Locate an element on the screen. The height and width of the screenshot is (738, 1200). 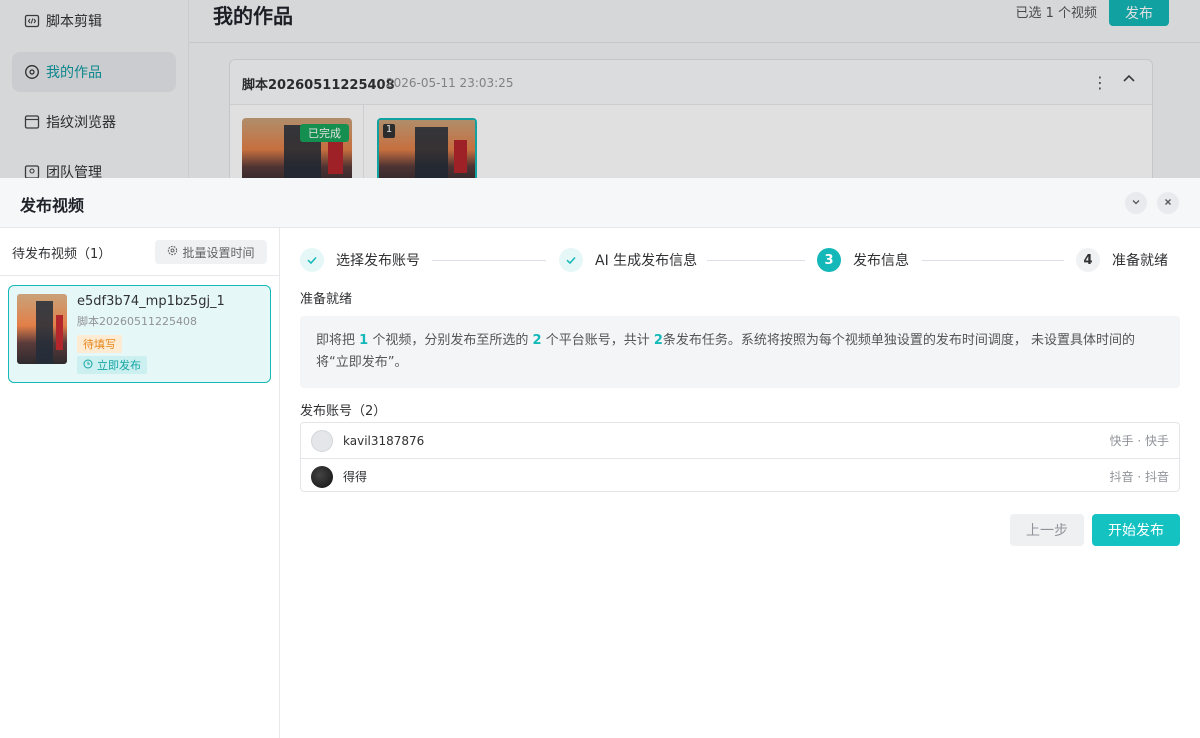
step-publish-info: 3 发布信息 is located at coordinates (863, 260).